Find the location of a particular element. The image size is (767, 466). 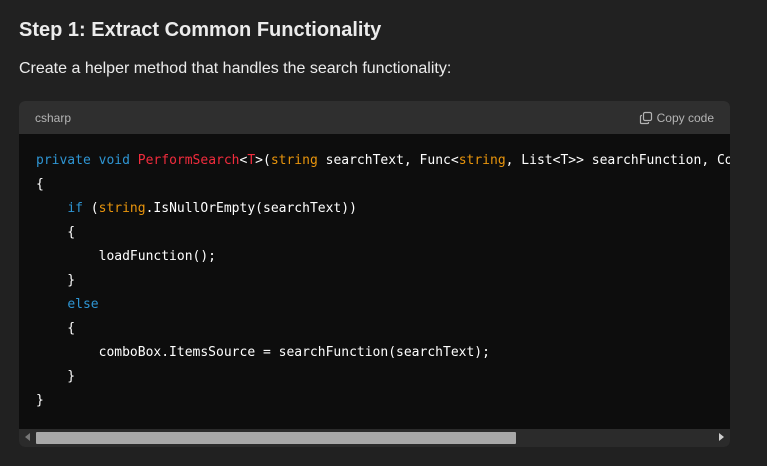

code-token: ( is located at coordinates (90, 208).